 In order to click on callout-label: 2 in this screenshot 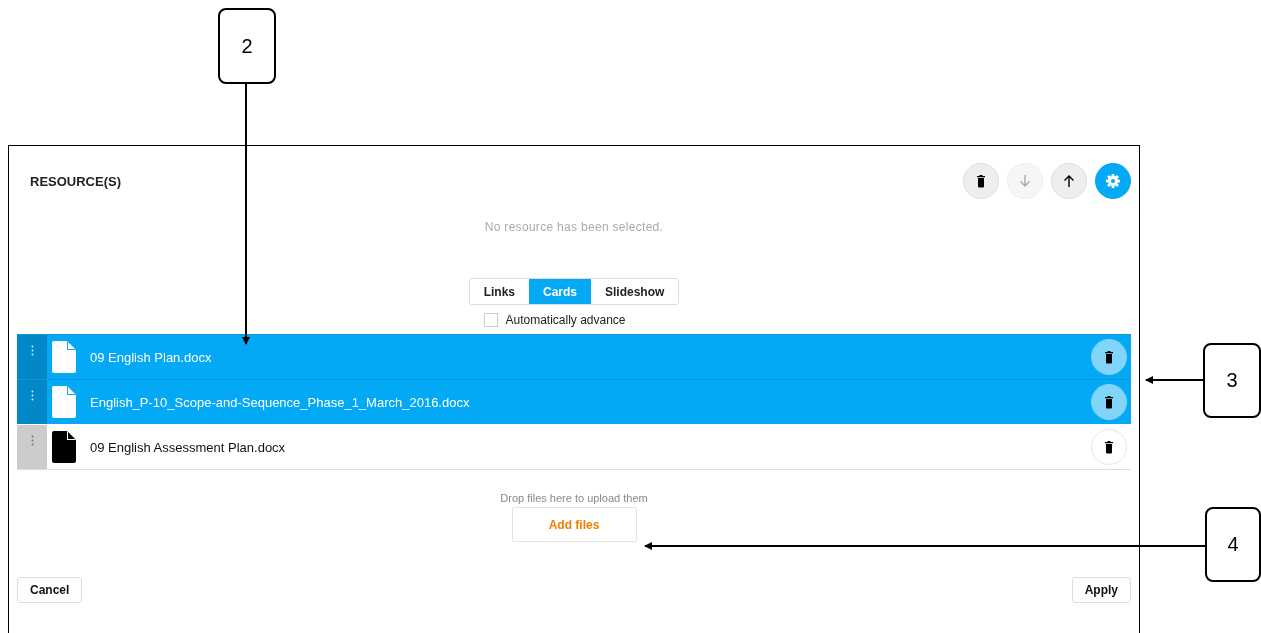, I will do `click(247, 46)`.